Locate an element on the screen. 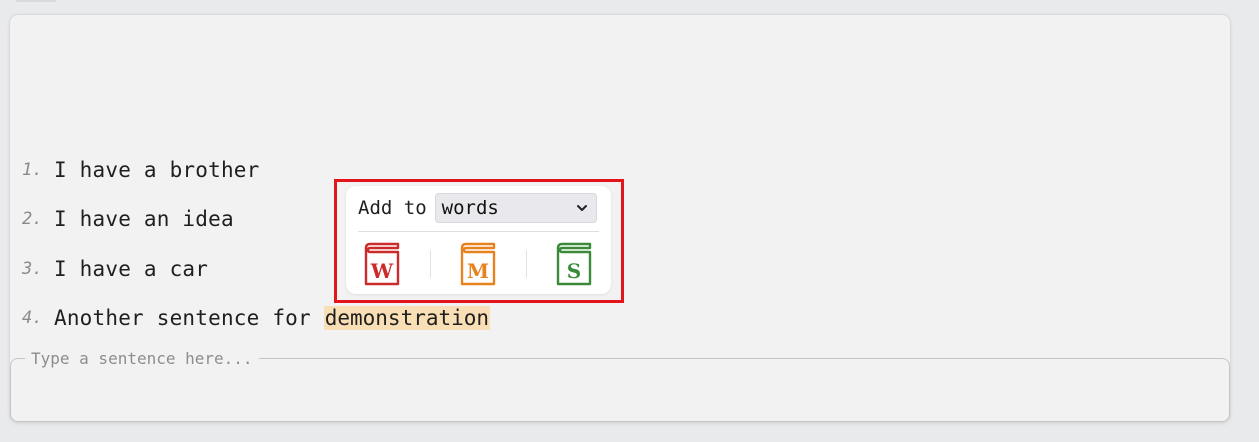  sentence-input is located at coordinates (620, 394).